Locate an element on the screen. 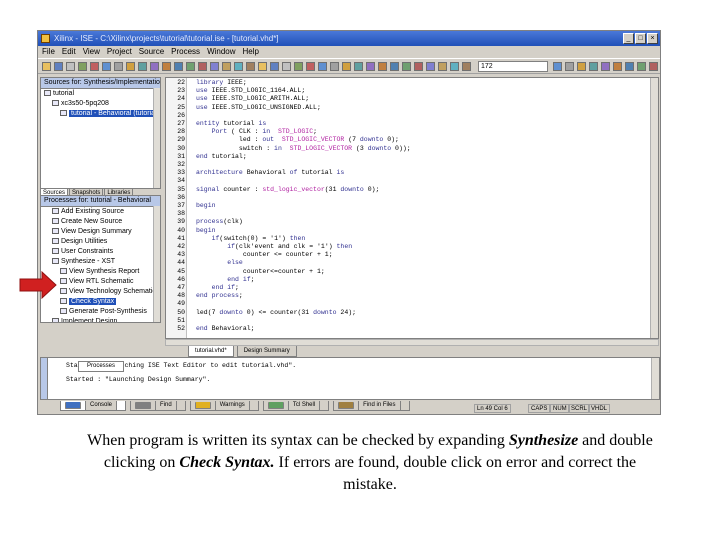 Image resolution: width=720 pixels, height=540 pixels. tree-item: Create New Source is located at coordinates (100, 222).